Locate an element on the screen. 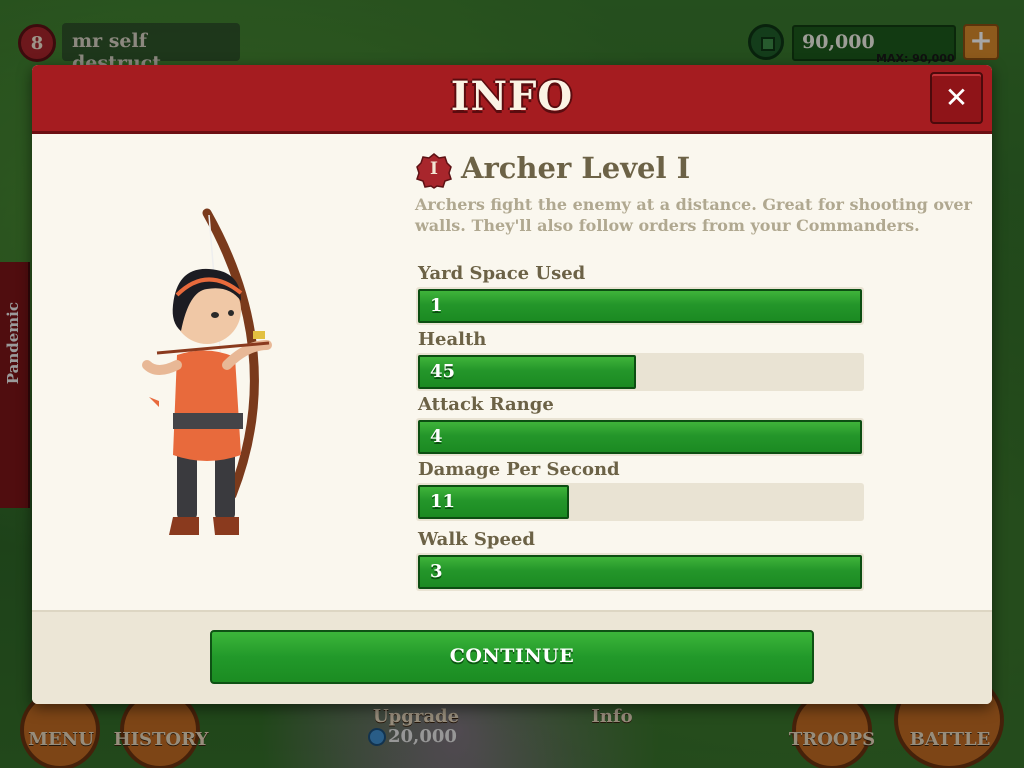 The width and height of the screenshot is (1024, 768). stat-label: Damage Per Second is located at coordinates (519, 469).